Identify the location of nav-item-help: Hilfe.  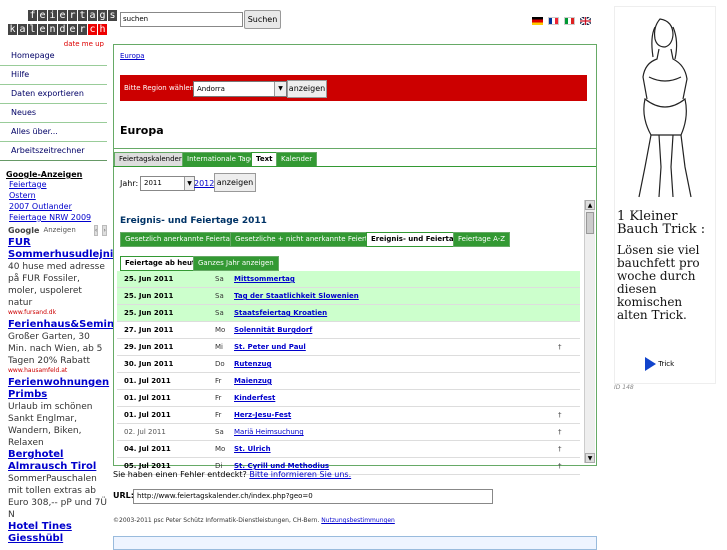
(53, 75).